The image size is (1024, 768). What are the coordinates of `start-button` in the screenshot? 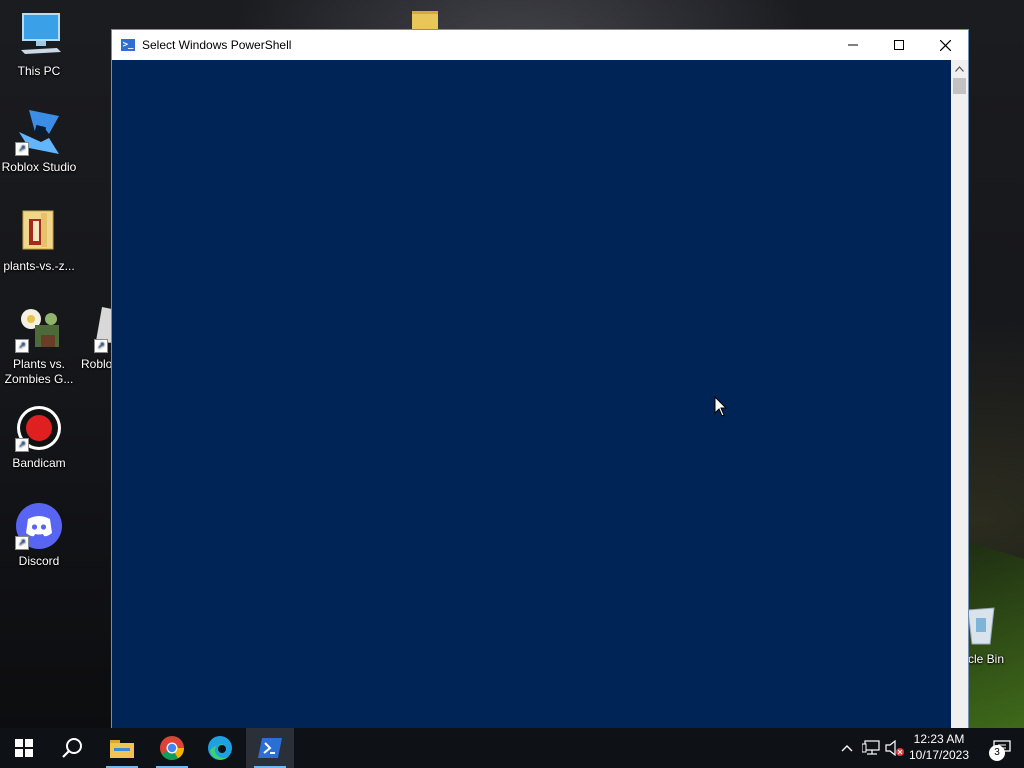 It's located at (24, 748).